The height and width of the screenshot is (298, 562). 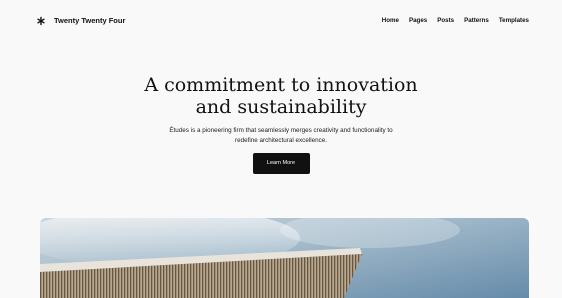 What do you see at coordinates (418, 21) in the screenshot?
I see `nav-pages: Pages` at bounding box center [418, 21].